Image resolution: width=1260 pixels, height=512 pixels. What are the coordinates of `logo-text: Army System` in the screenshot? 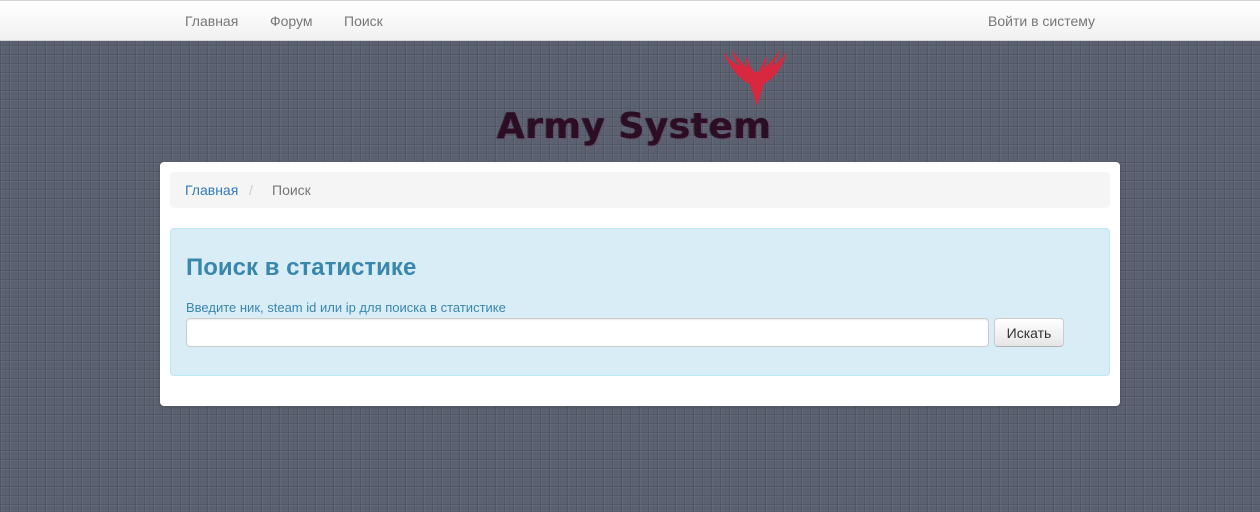 It's located at (634, 126).